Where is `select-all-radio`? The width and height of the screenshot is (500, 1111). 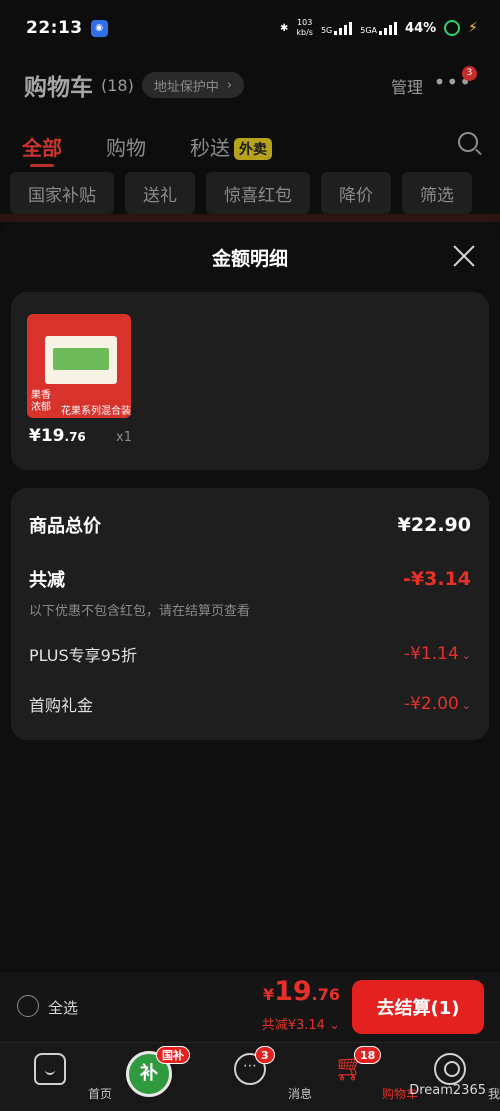
select-all-radio is located at coordinates (28, 1006).